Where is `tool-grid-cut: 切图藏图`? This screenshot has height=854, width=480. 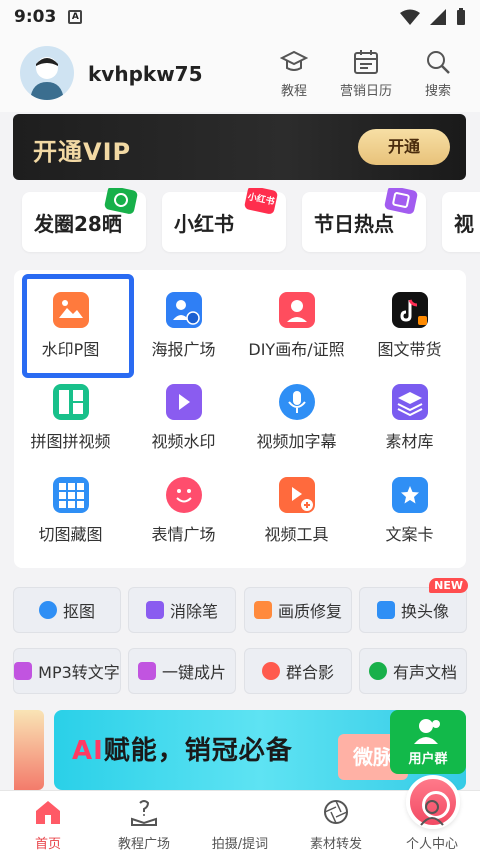 tool-grid-cut: 切图藏图 is located at coordinates (70, 508).